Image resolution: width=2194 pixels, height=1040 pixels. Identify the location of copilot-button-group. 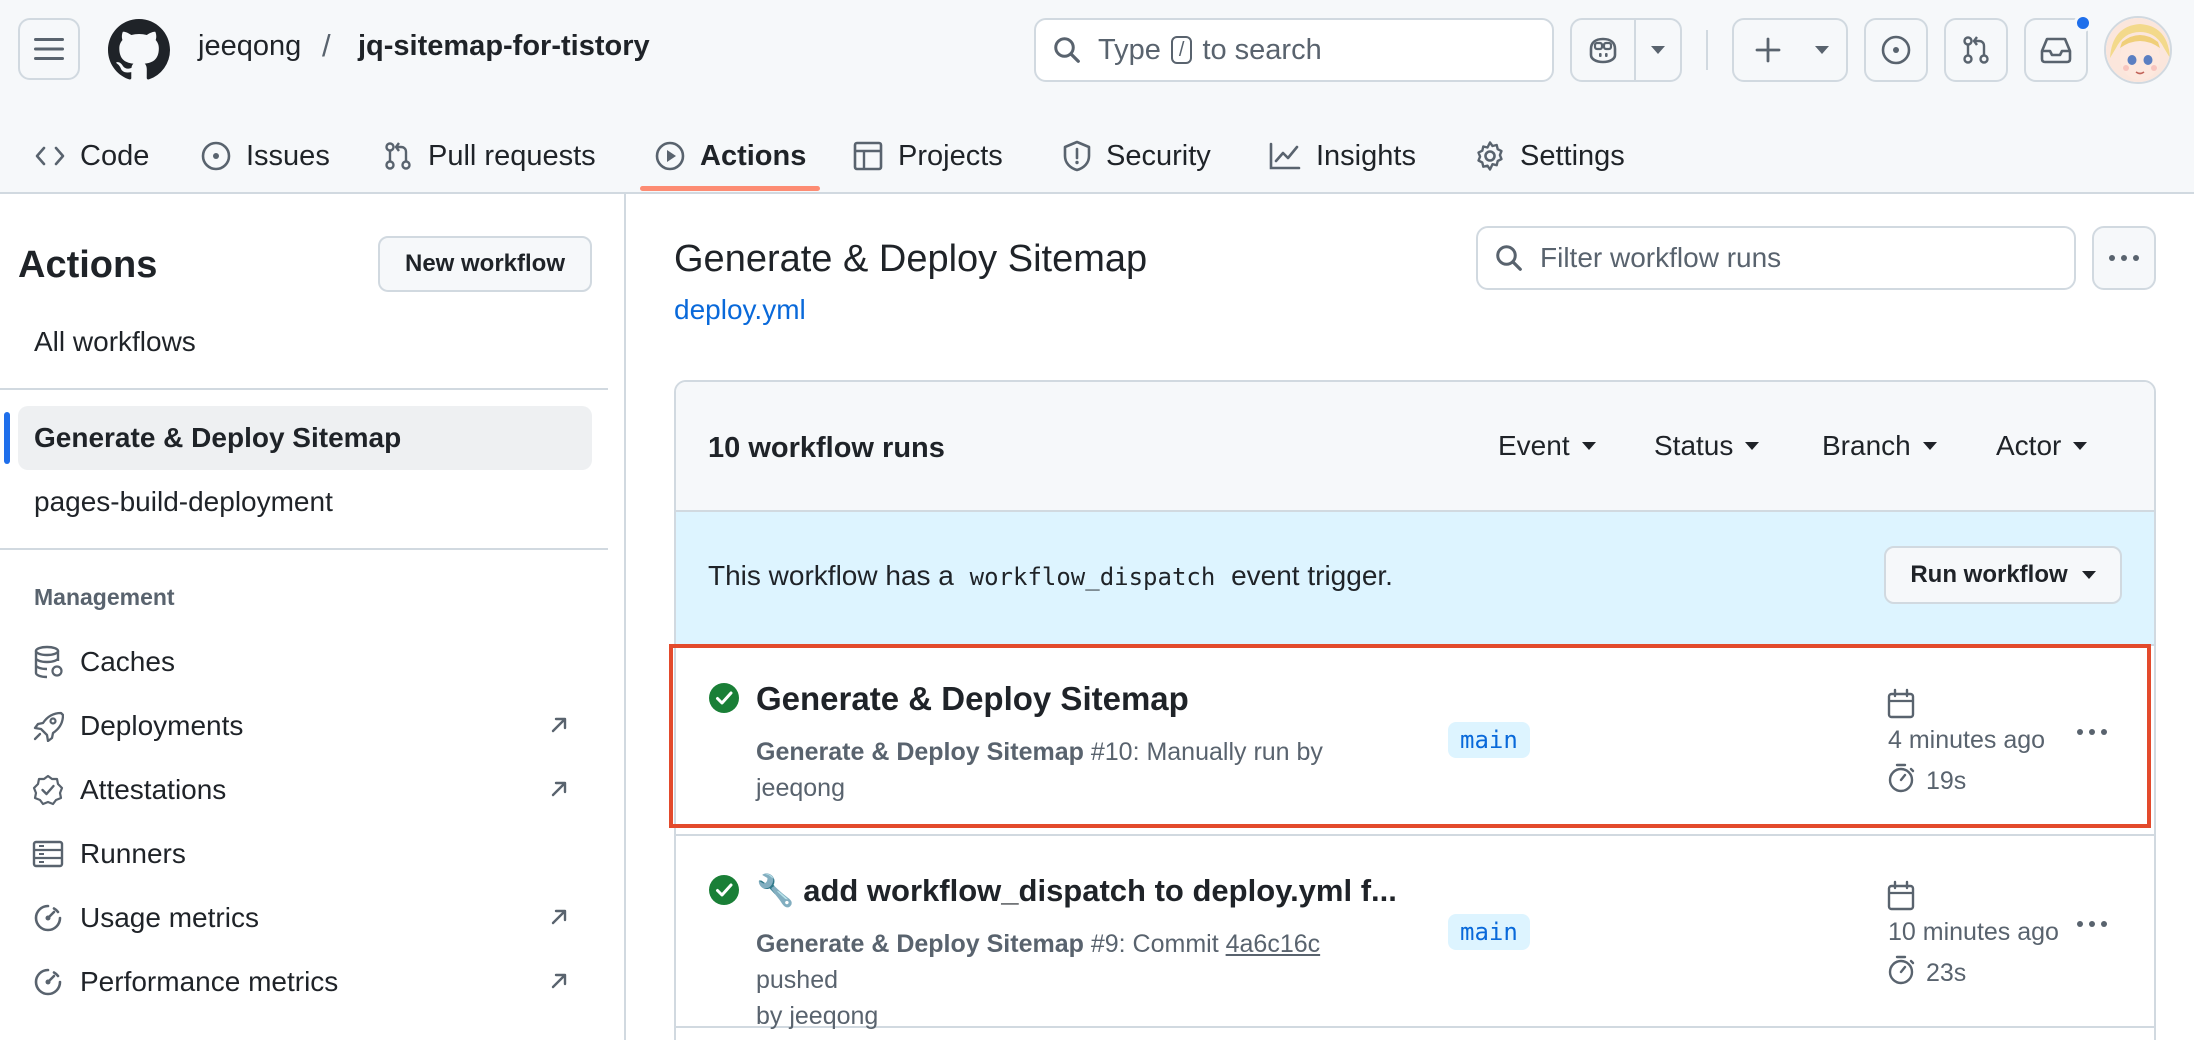
(1626, 50).